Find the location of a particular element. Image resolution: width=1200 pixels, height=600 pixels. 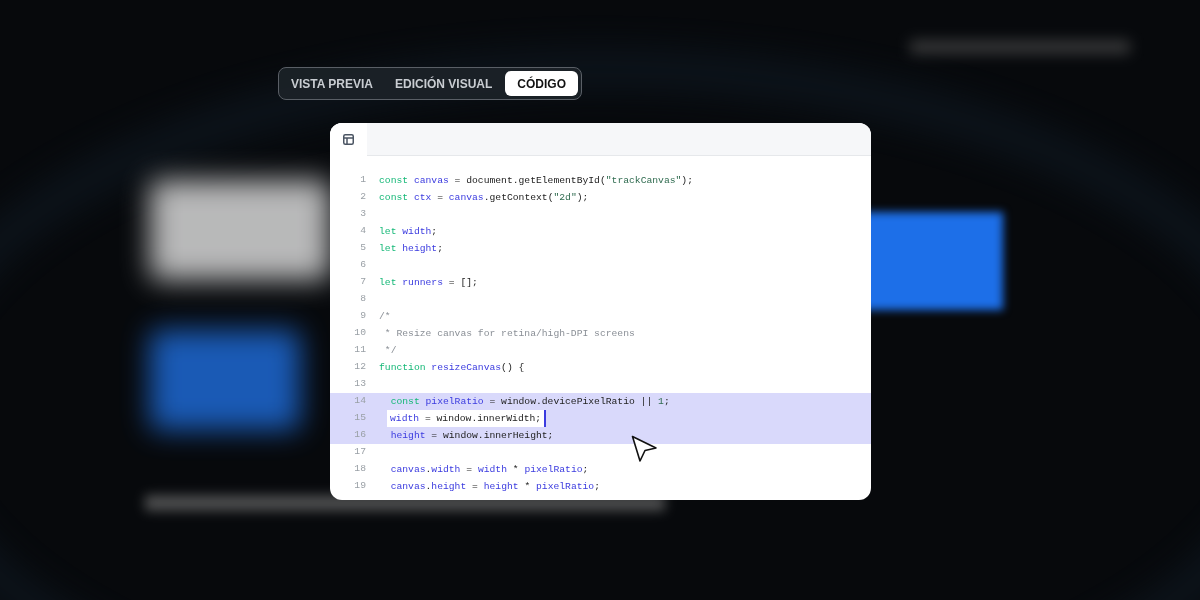

line-number: 11 is located at coordinates (359, 350).